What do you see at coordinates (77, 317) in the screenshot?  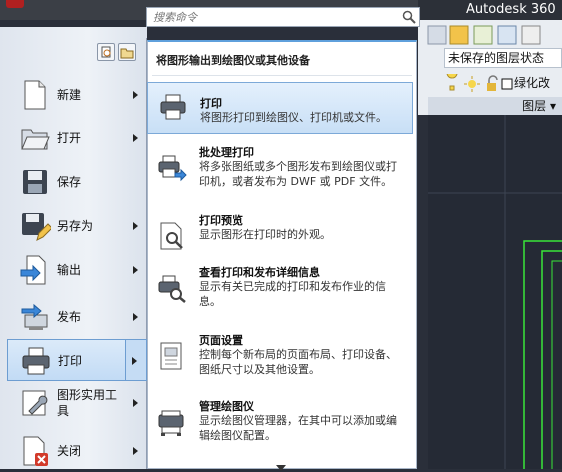 I see `menu-item-publish: 发布` at bounding box center [77, 317].